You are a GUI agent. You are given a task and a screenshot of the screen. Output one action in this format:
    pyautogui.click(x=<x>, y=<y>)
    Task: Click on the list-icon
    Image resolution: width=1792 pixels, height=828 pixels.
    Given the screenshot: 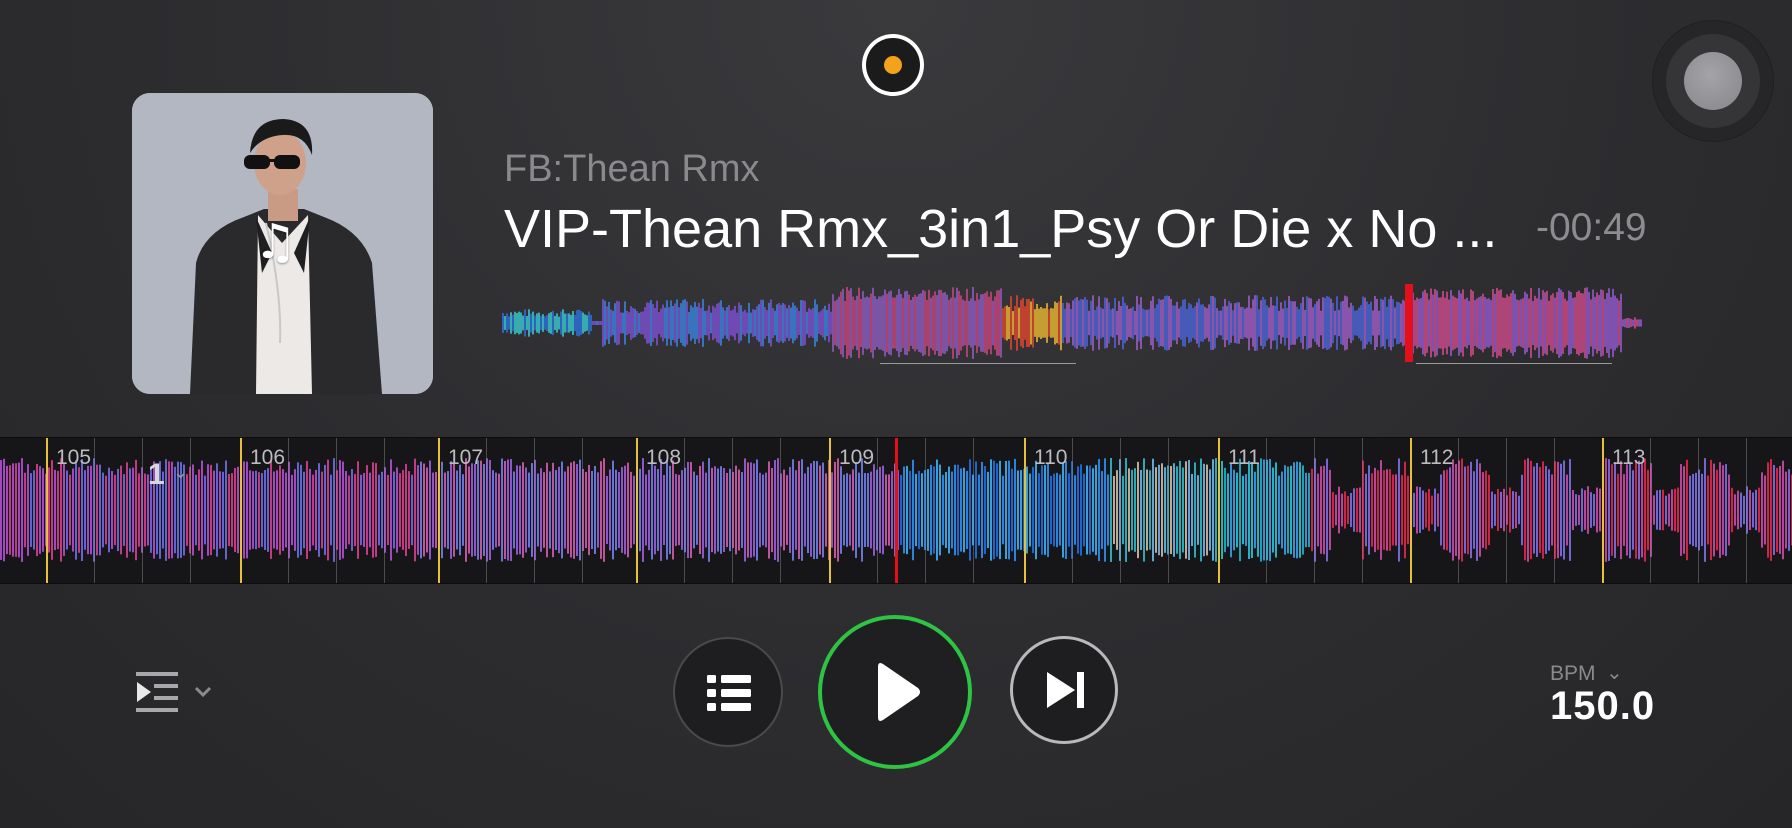 What is the action you would take?
    pyautogui.click(x=729, y=693)
    